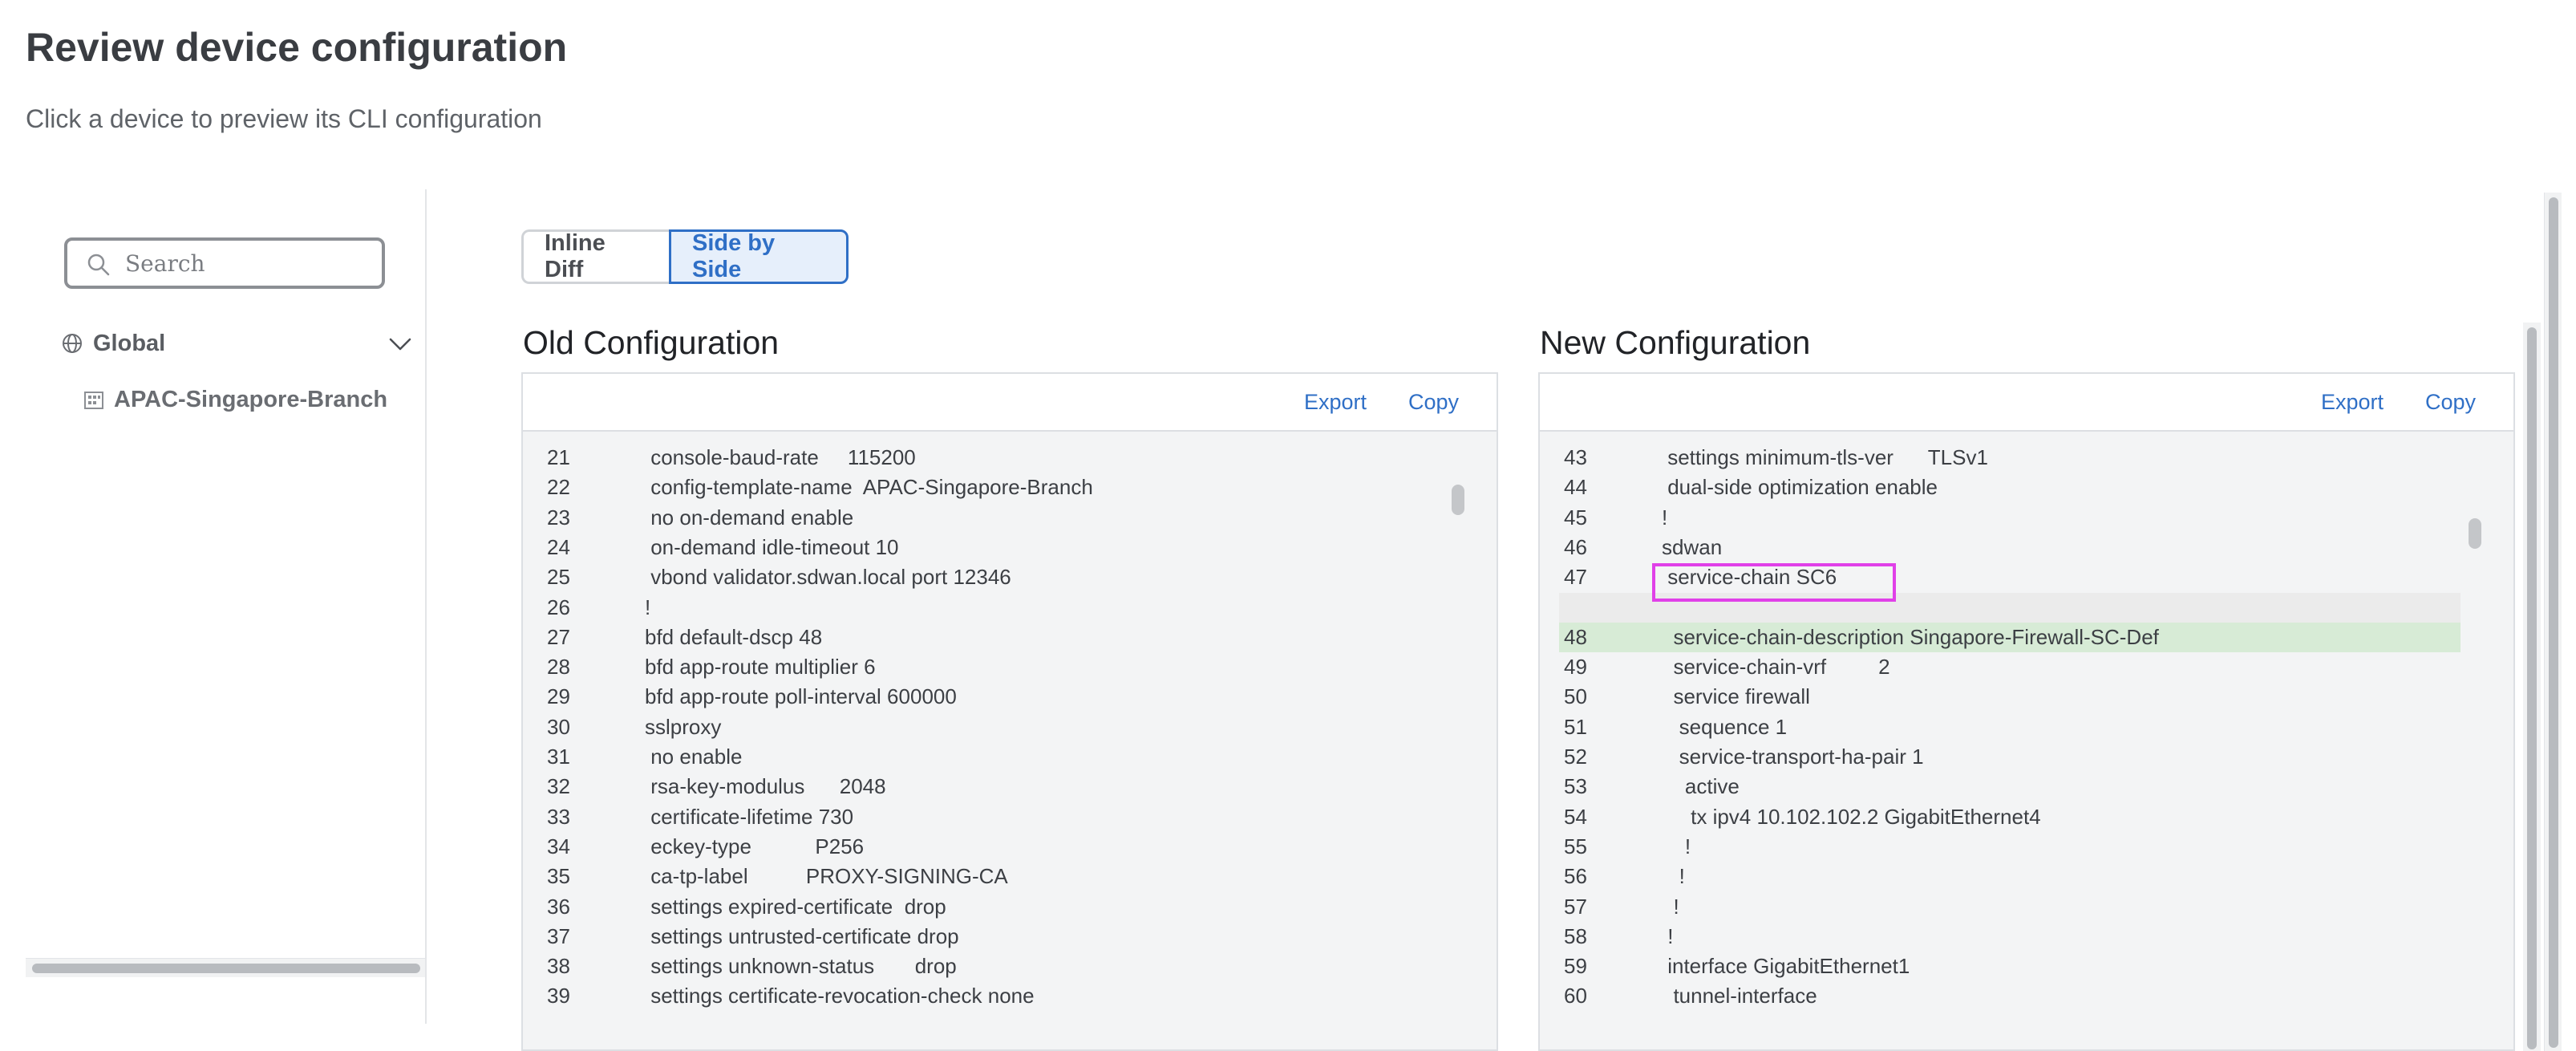 The width and height of the screenshot is (2576, 1051). What do you see at coordinates (2026, 966) in the screenshot?
I see `new_config-code-line: 59 interface GigabitEthernet1` at bounding box center [2026, 966].